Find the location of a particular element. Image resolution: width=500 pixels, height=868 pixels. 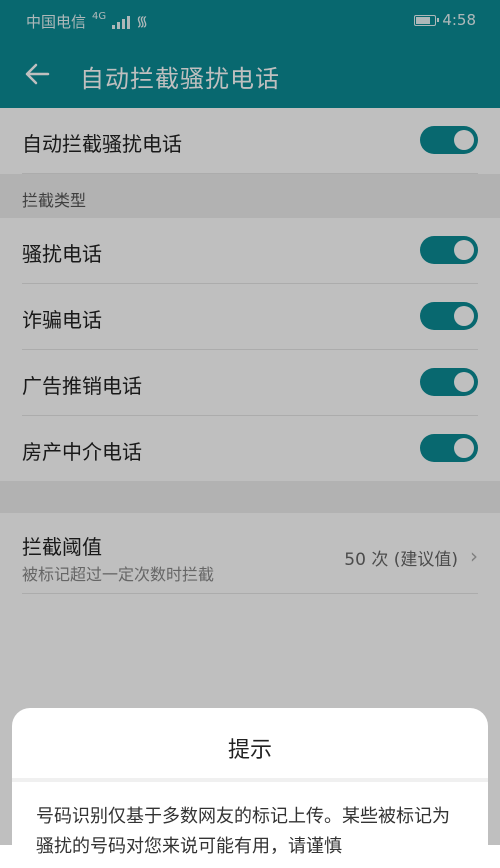

dialog-divider is located at coordinates (250, 780).